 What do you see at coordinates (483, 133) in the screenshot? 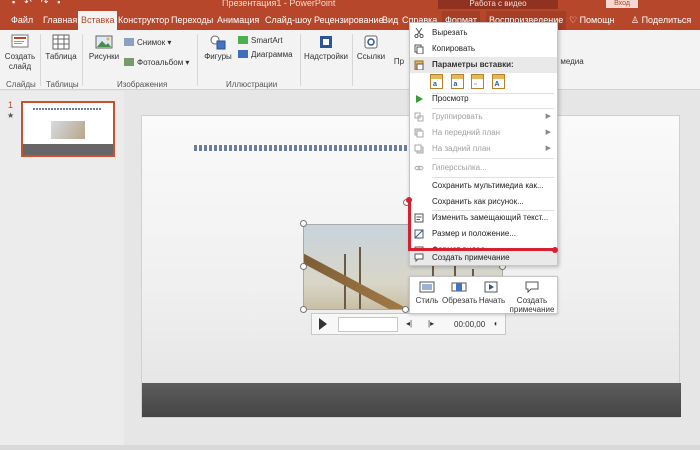
I see `menu-item-bring-forward: На передний план ▶` at bounding box center [483, 133].